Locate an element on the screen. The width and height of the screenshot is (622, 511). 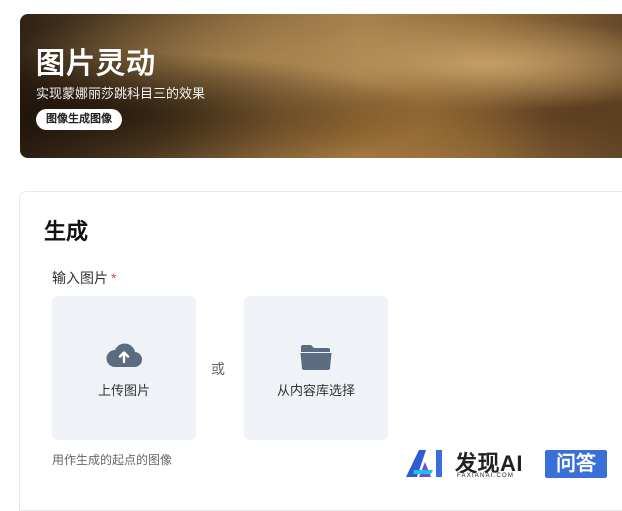
upload-image-label: 上传图片 is located at coordinates (123, 390).